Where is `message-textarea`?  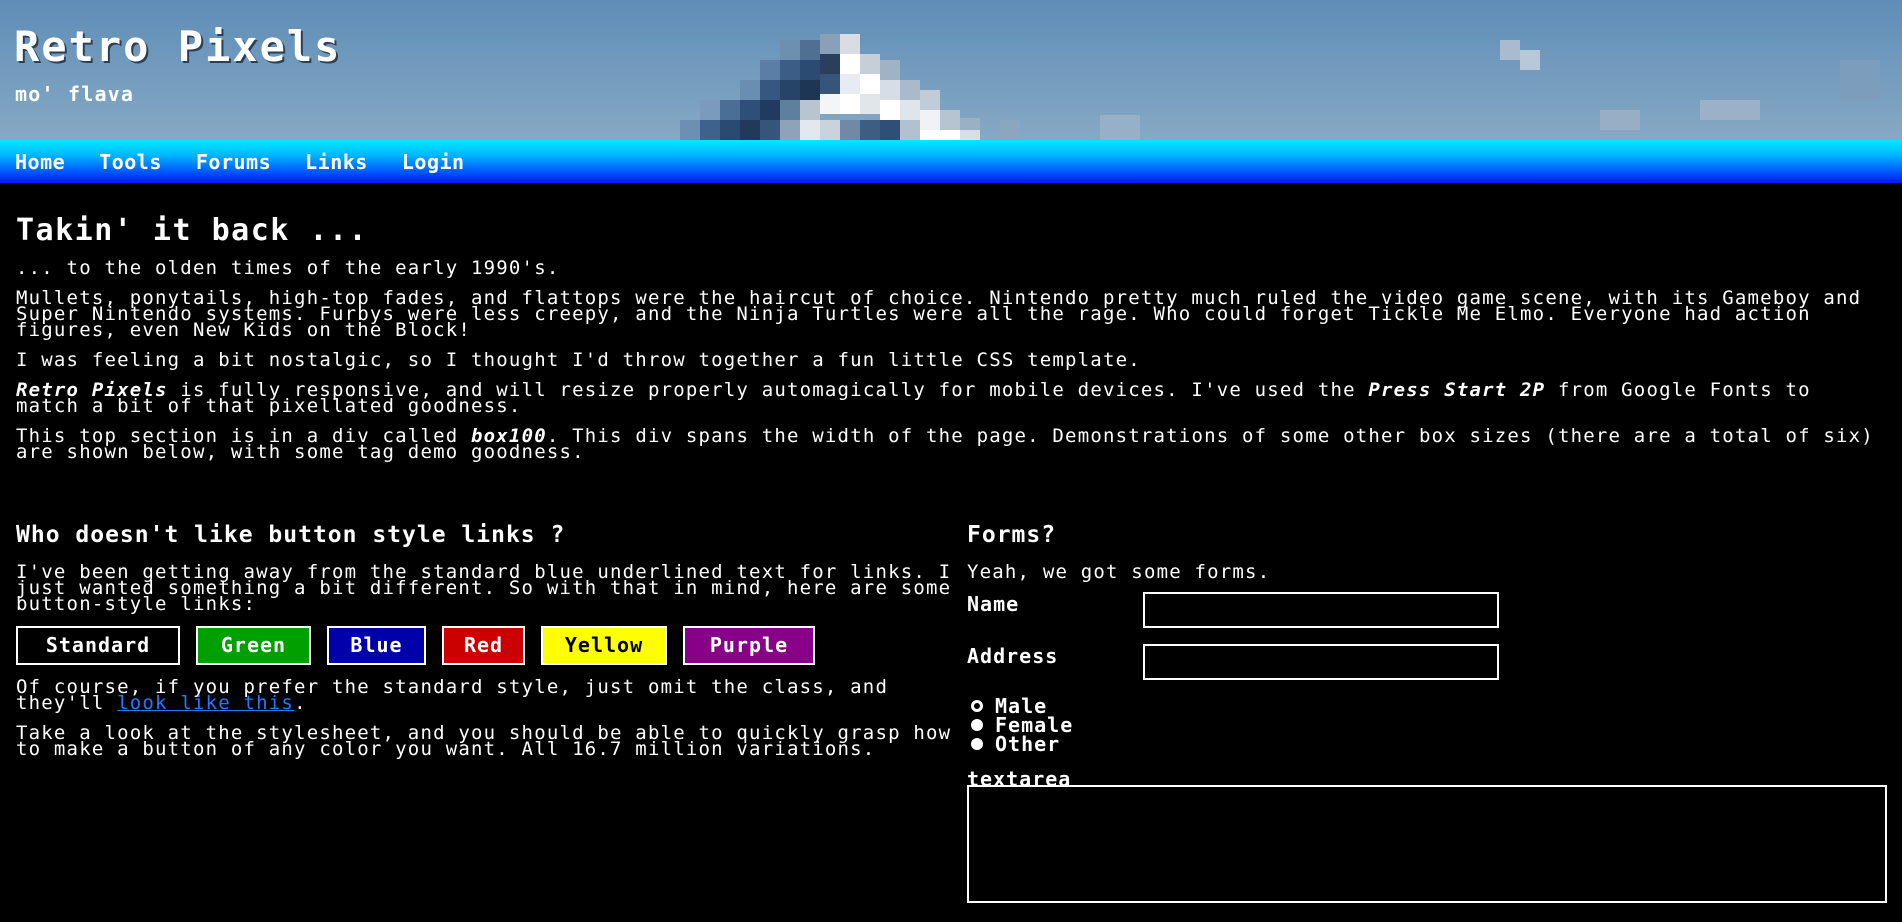 message-textarea is located at coordinates (1427, 844).